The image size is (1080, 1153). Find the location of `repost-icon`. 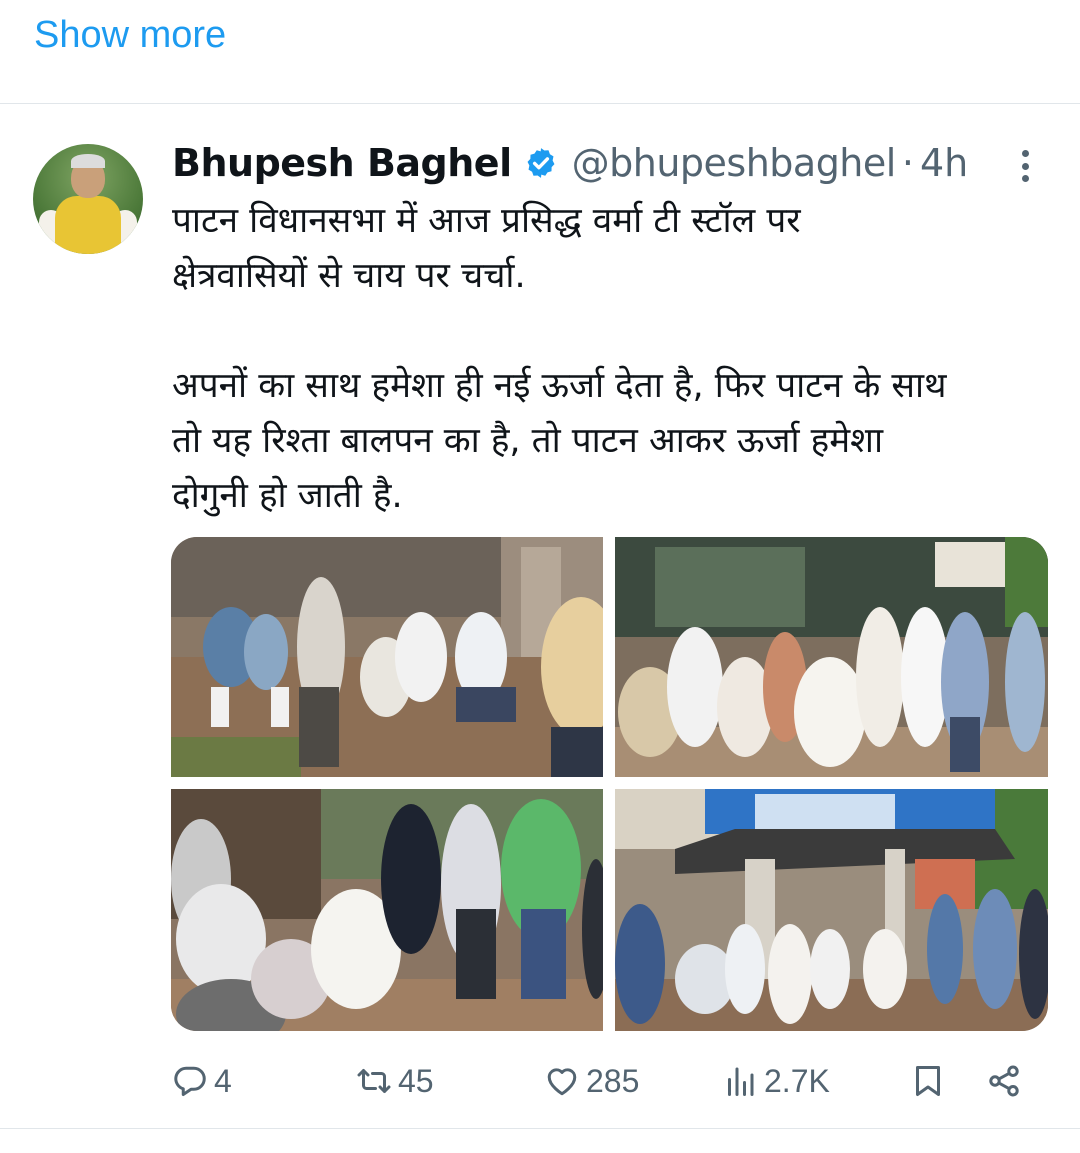

repost-icon is located at coordinates (374, 1081).